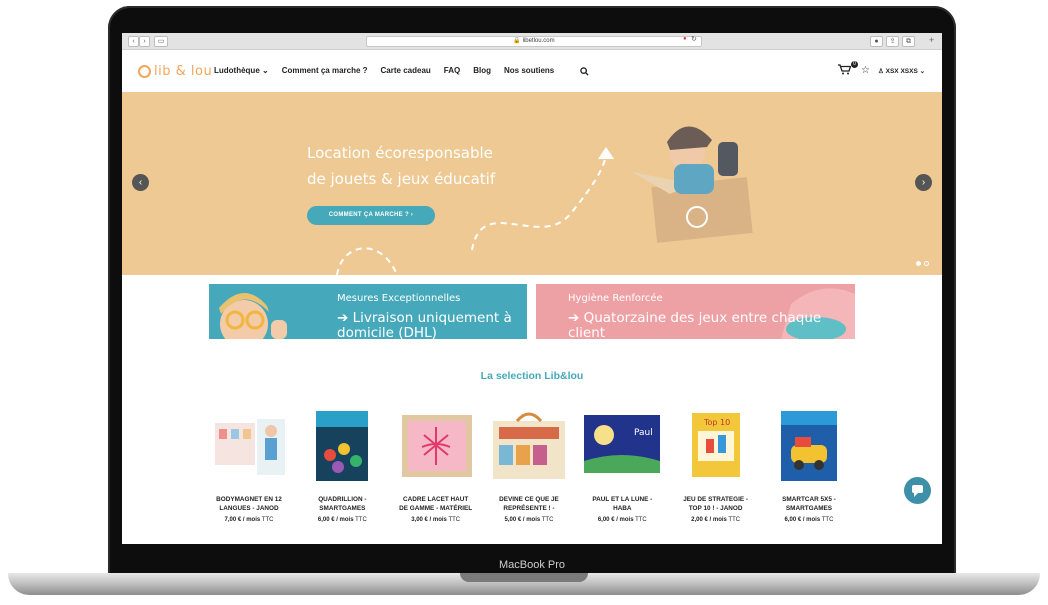  I want to click on chevron-left-icon: ‹, so click(140, 182).